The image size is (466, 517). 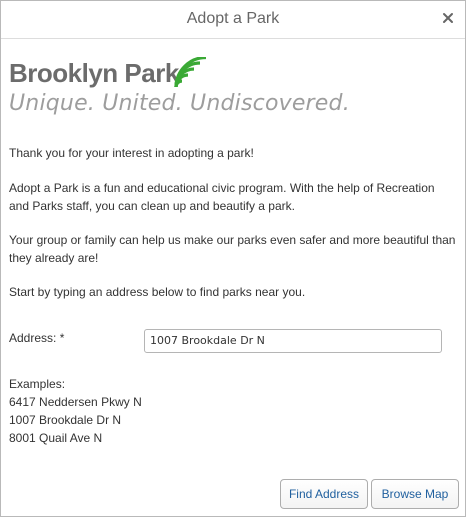 I want to click on address-label: Address: *, so click(x=37, y=338).